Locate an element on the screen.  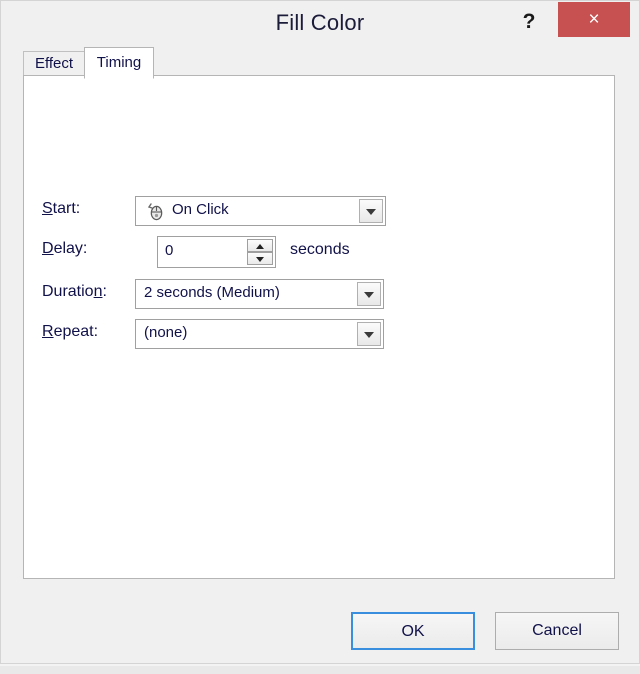
tab-timing: Timing is located at coordinates (119, 63).